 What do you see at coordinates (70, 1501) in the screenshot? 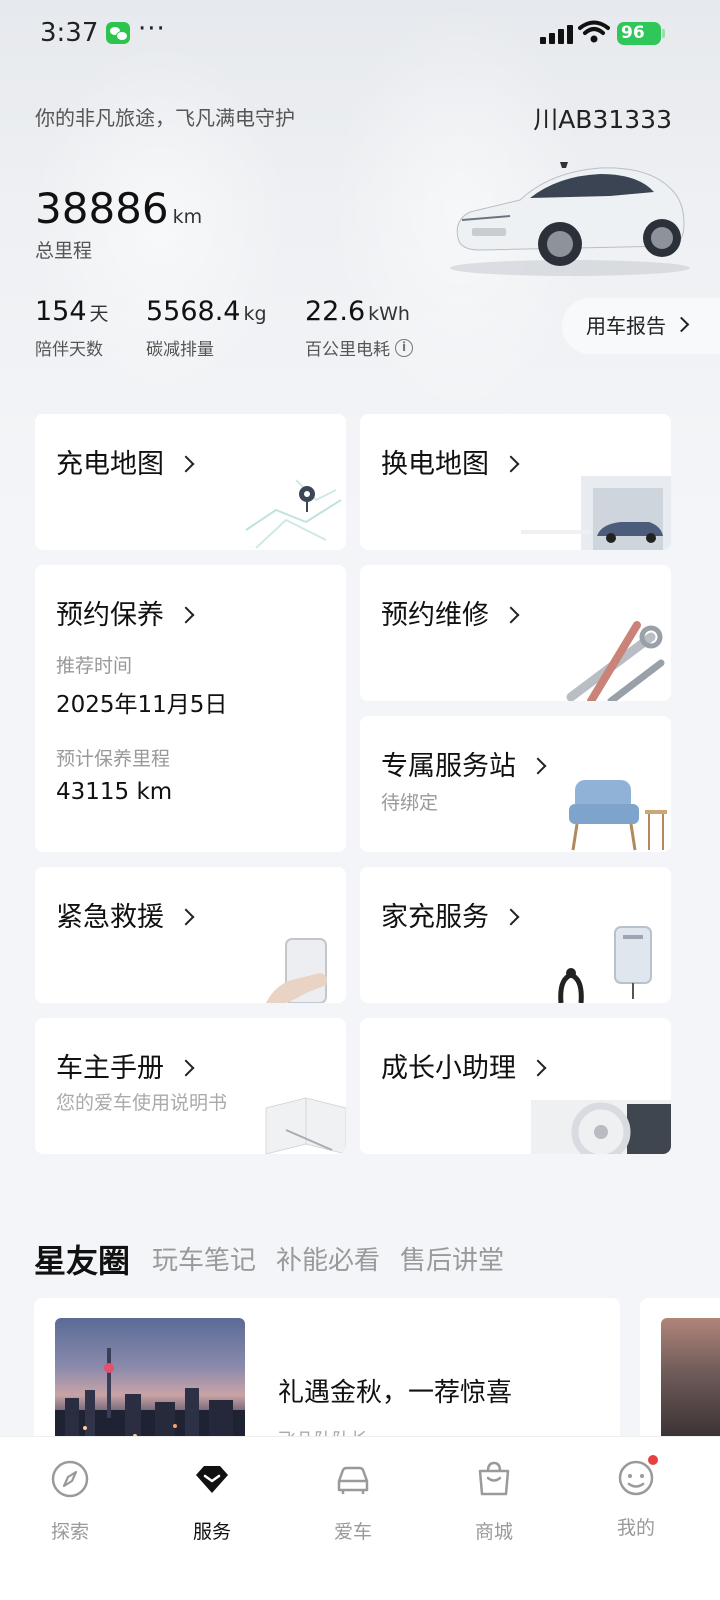
I see `tab-explore: 探索` at bounding box center [70, 1501].